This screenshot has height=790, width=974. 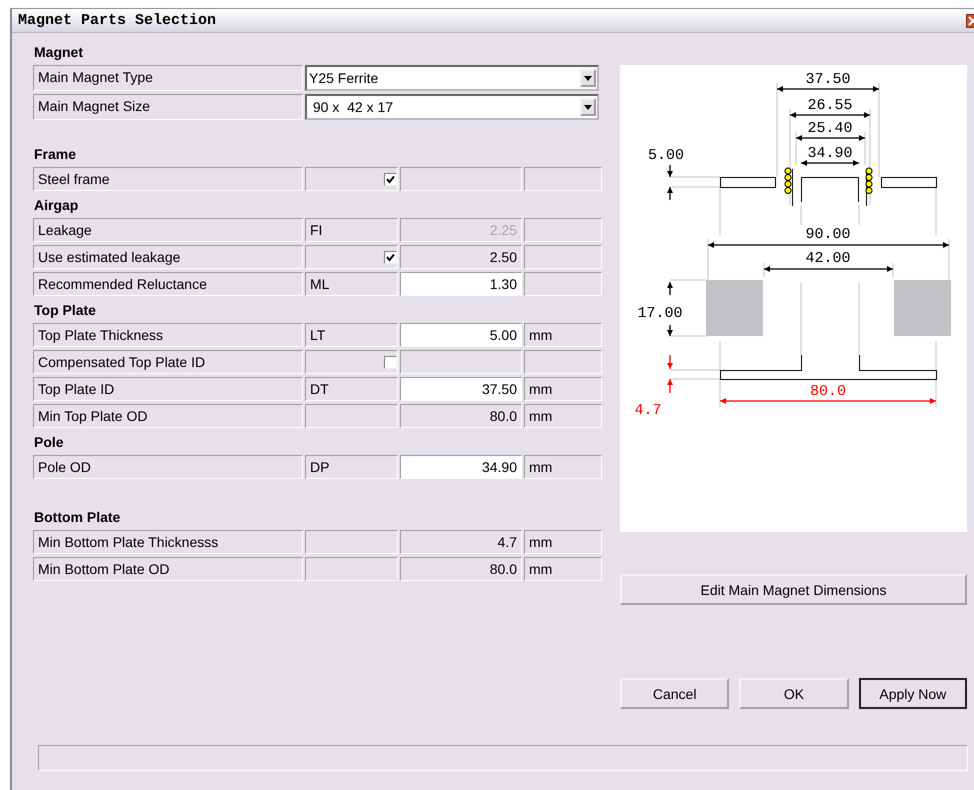 What do you see at coordinates (168, 257) in the screenshot?
I see `field-label: Use estimated leakage` at bounding box center [168, 257].